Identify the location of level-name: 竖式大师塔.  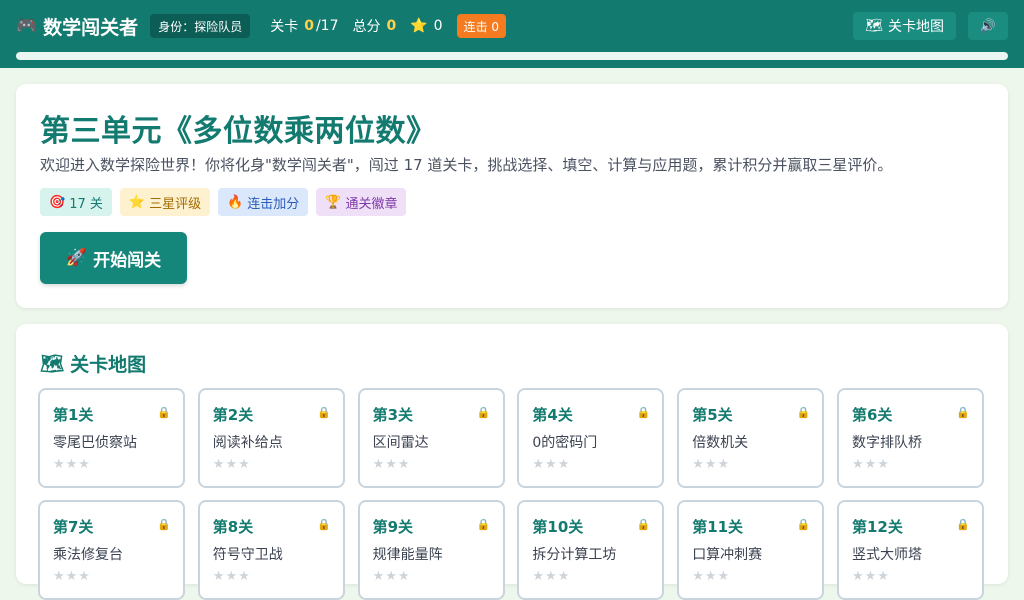
(886, 555).